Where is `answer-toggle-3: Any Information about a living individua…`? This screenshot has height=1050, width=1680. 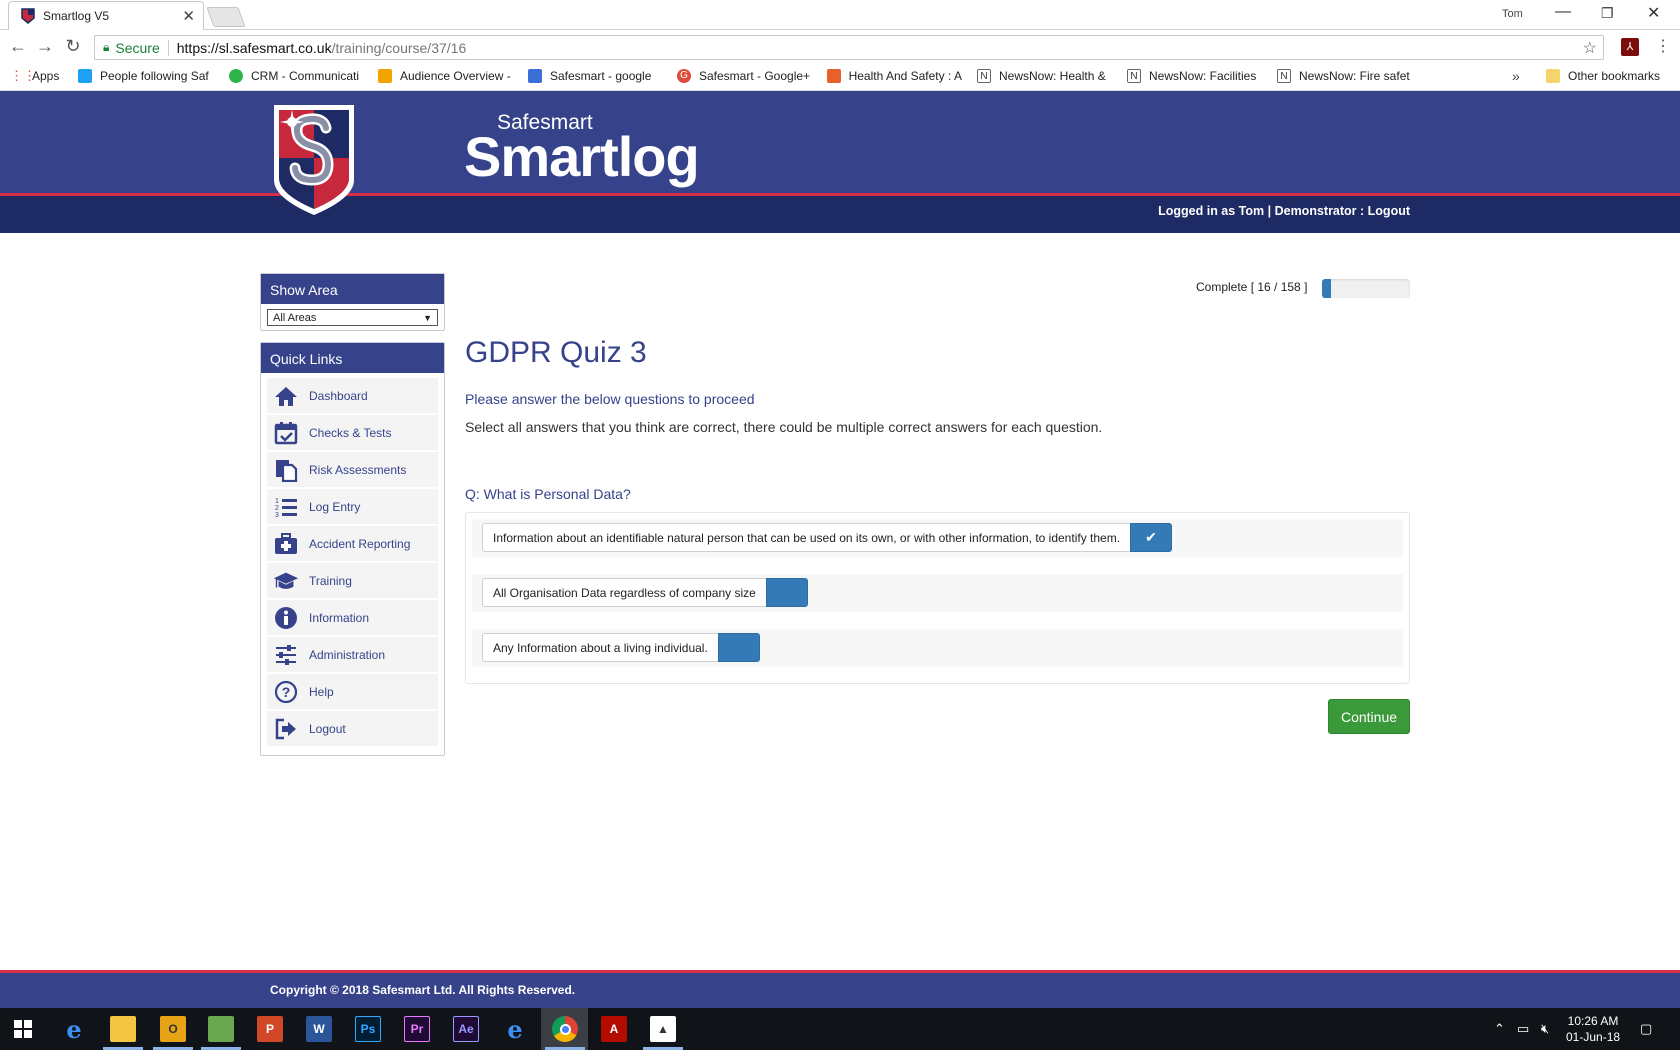 answer-toggle-3: Any Information about a living individua… is located at coordinates (621, 647).